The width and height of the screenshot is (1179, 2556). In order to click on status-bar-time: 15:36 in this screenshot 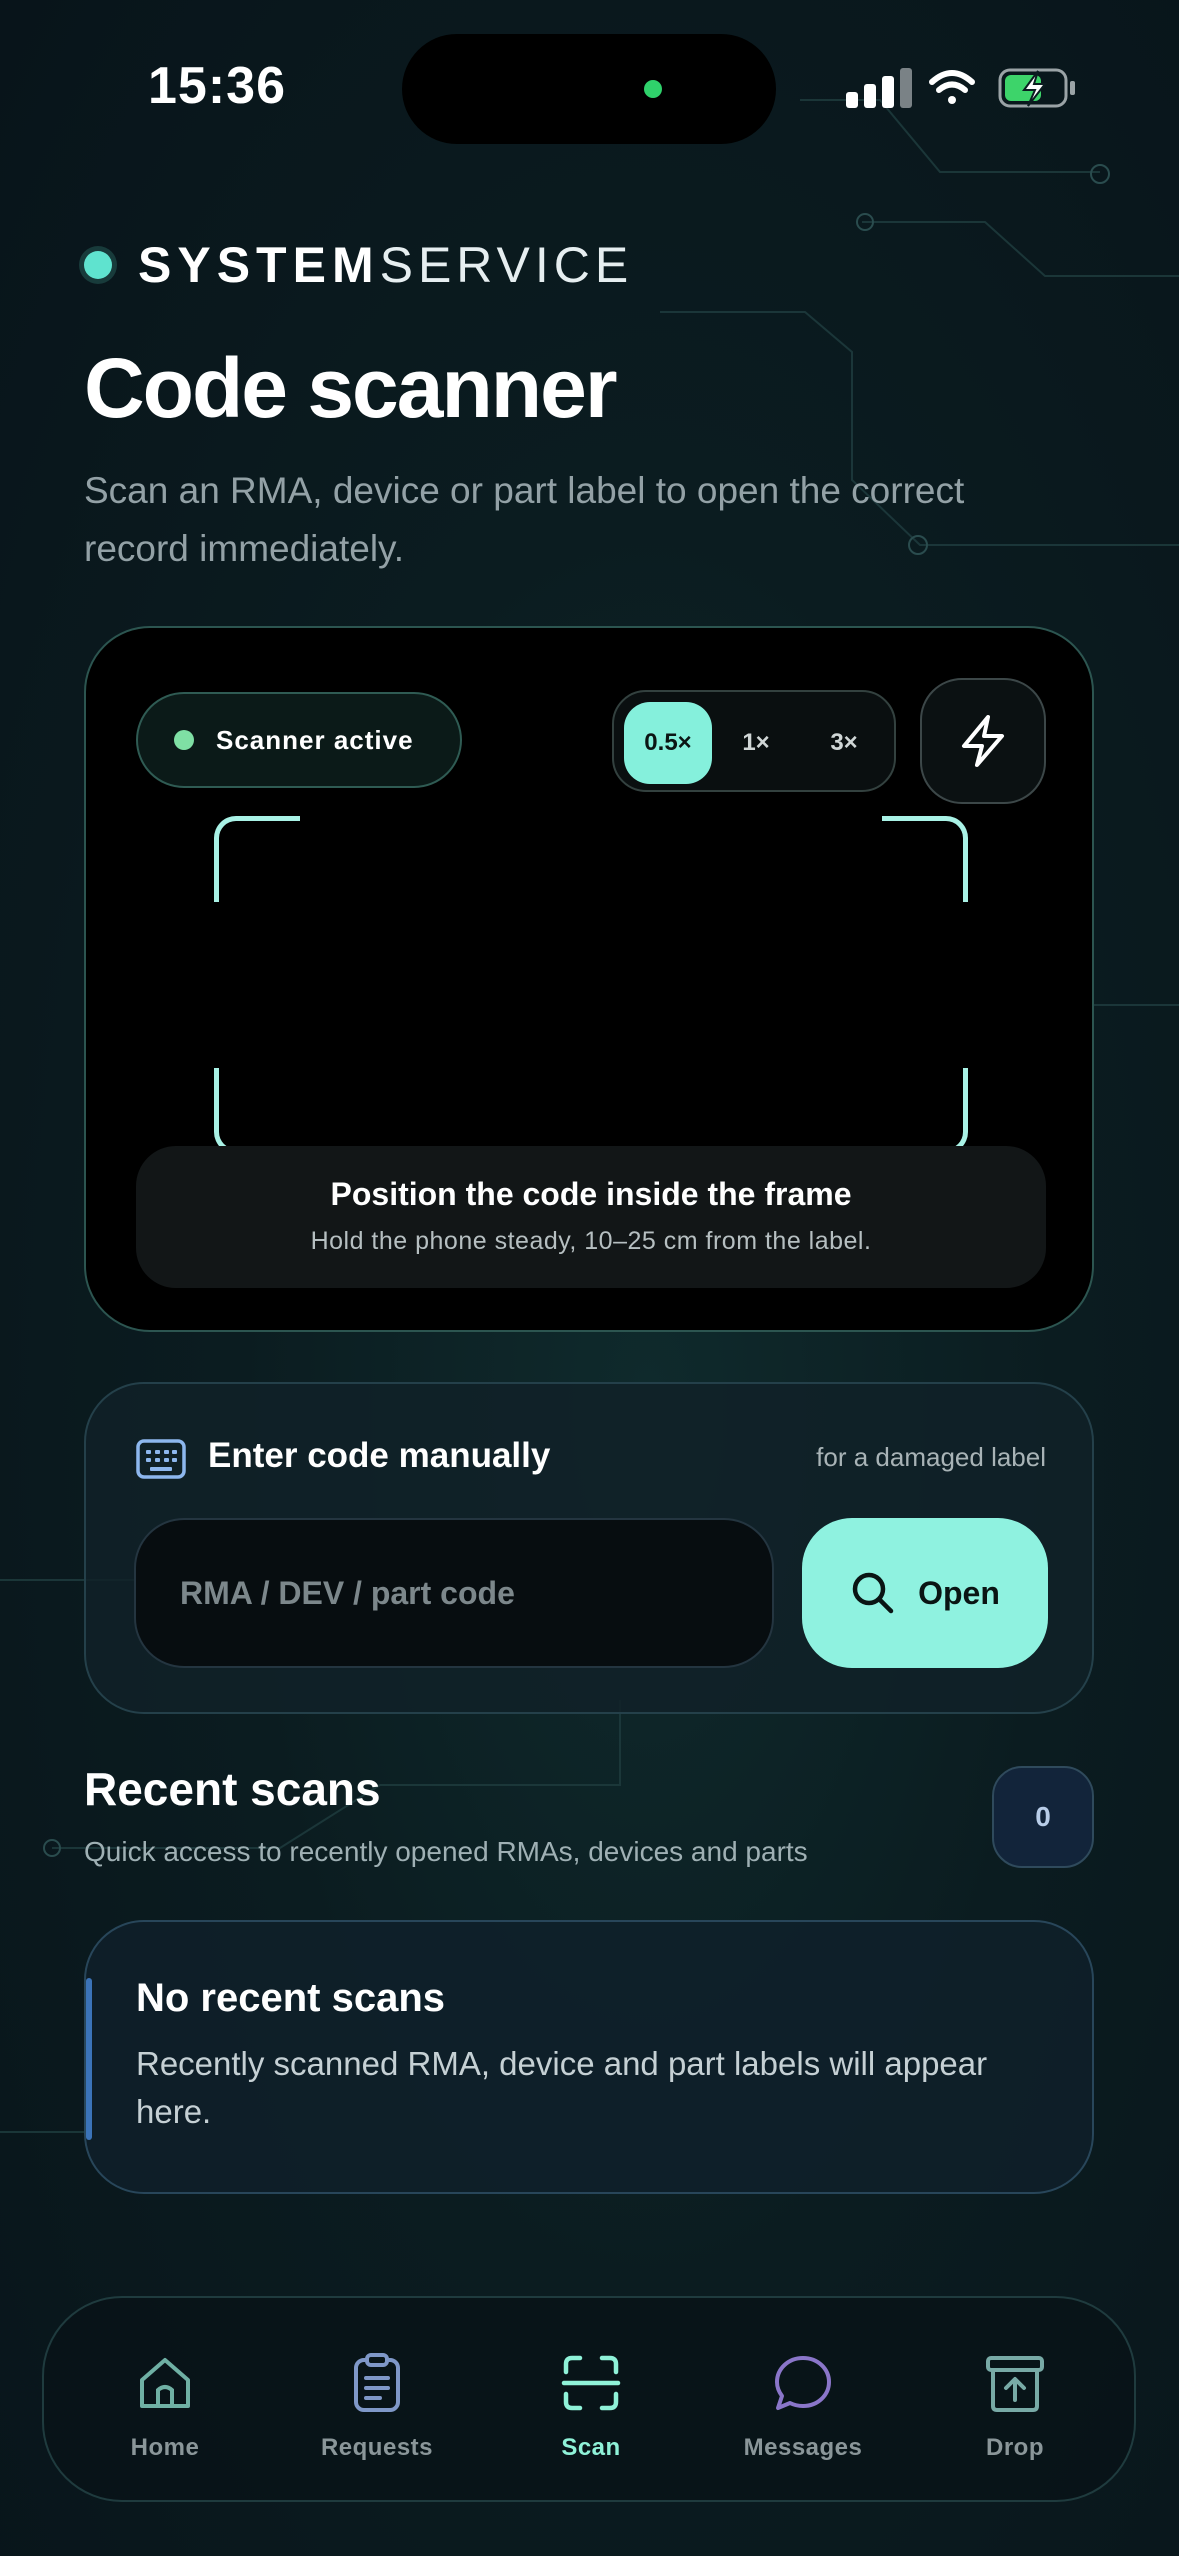, I will do `click(217, 86)`.